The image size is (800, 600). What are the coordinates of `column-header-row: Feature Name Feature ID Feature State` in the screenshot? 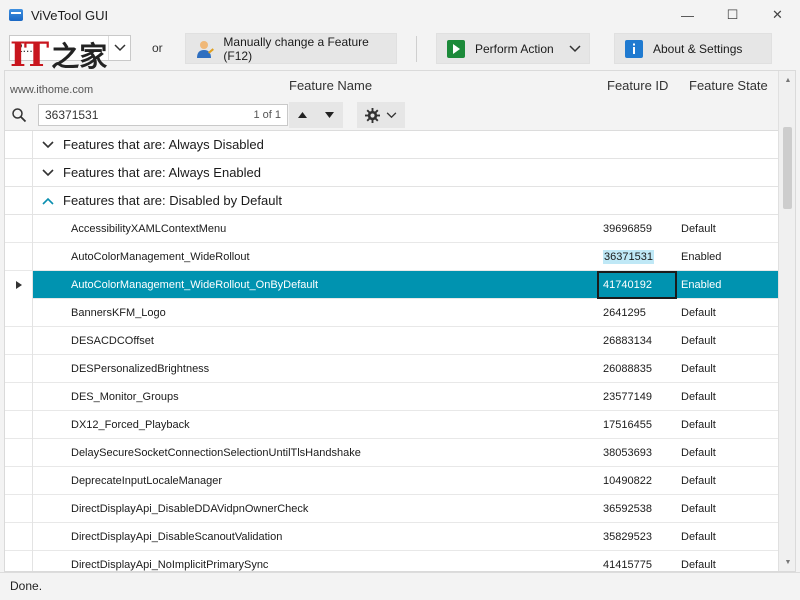 It's located at (391, 85).